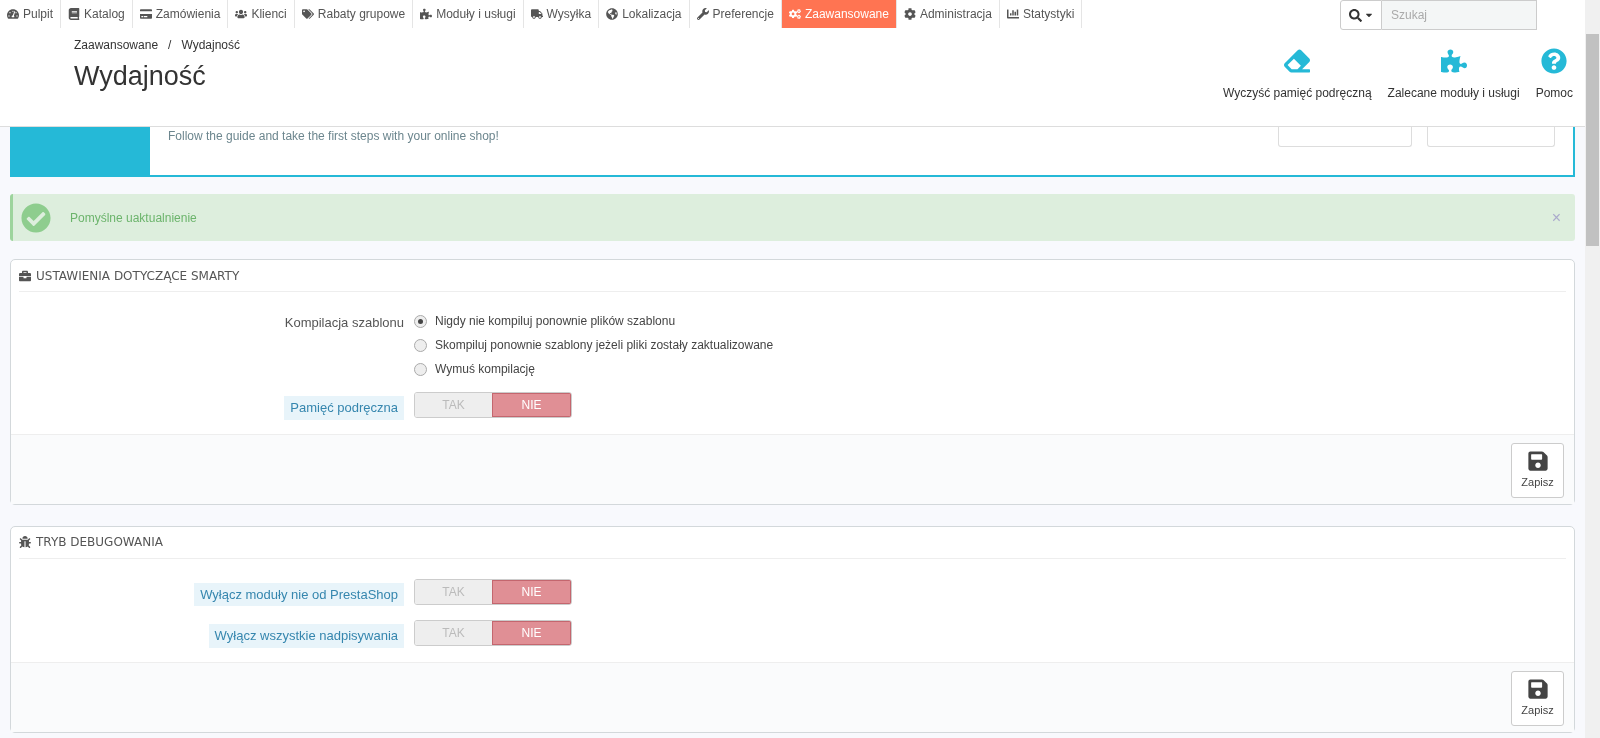  What do you see at coordinates (134, 218) in the screenshot?
I see `alert-message: Pomyślne uaktualnienie` at bounding box center [134, 218].